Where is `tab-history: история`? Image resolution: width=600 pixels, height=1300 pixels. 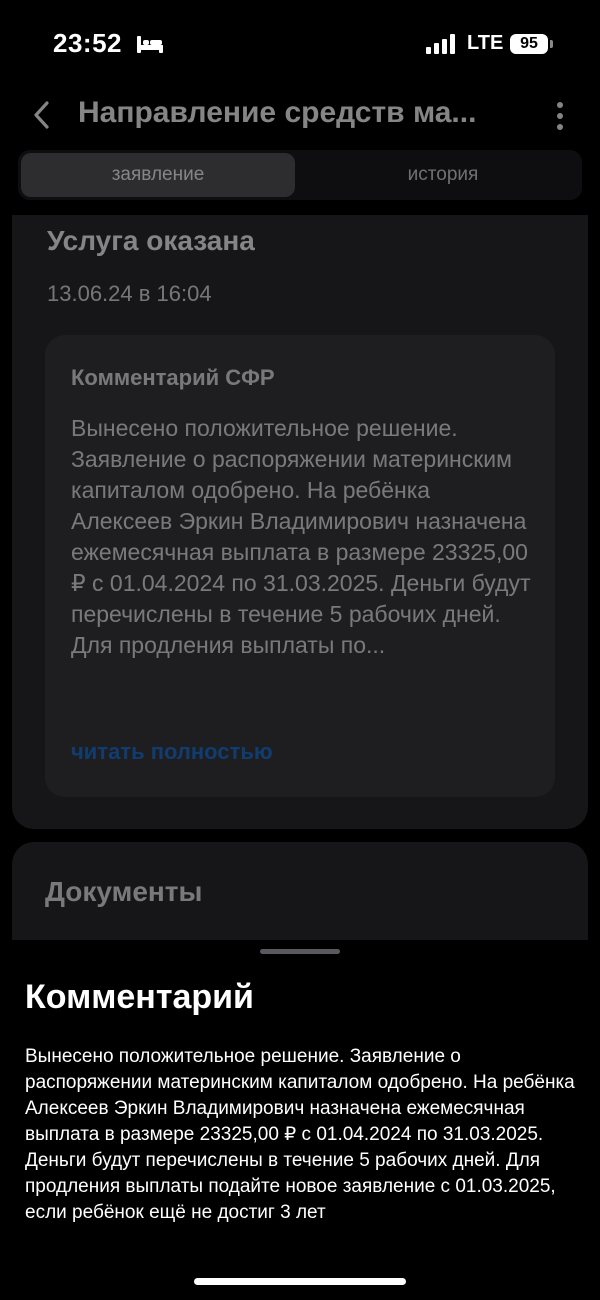 tab-history: история is located at coordinates (443, 175).